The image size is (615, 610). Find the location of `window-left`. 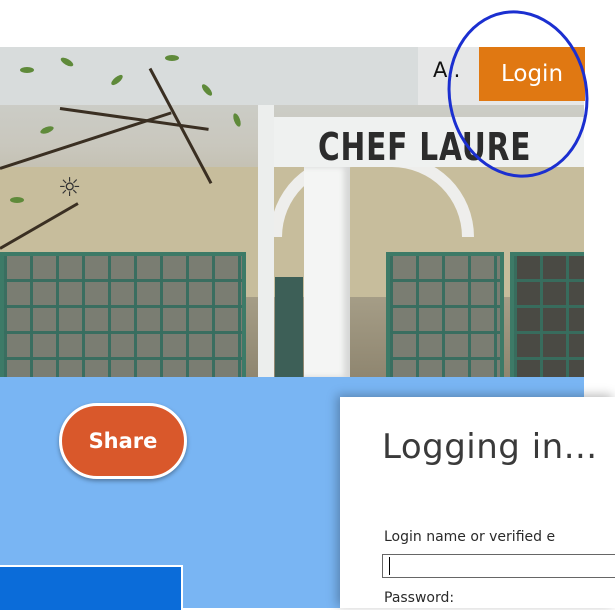

window-left is located at coordinates (123, 314).